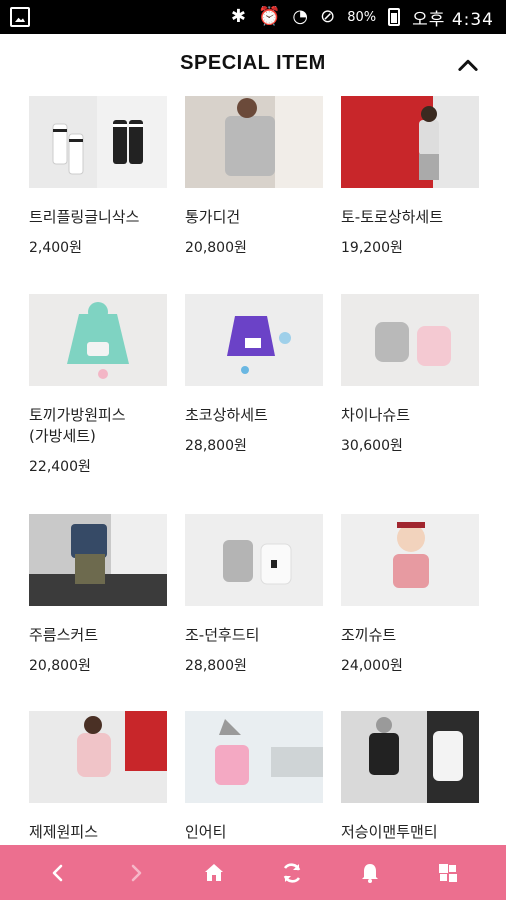 The height and width of the screenshot is (900, 506). I want to click on product-name: 저승이맨투맨티, so click(411, 832).